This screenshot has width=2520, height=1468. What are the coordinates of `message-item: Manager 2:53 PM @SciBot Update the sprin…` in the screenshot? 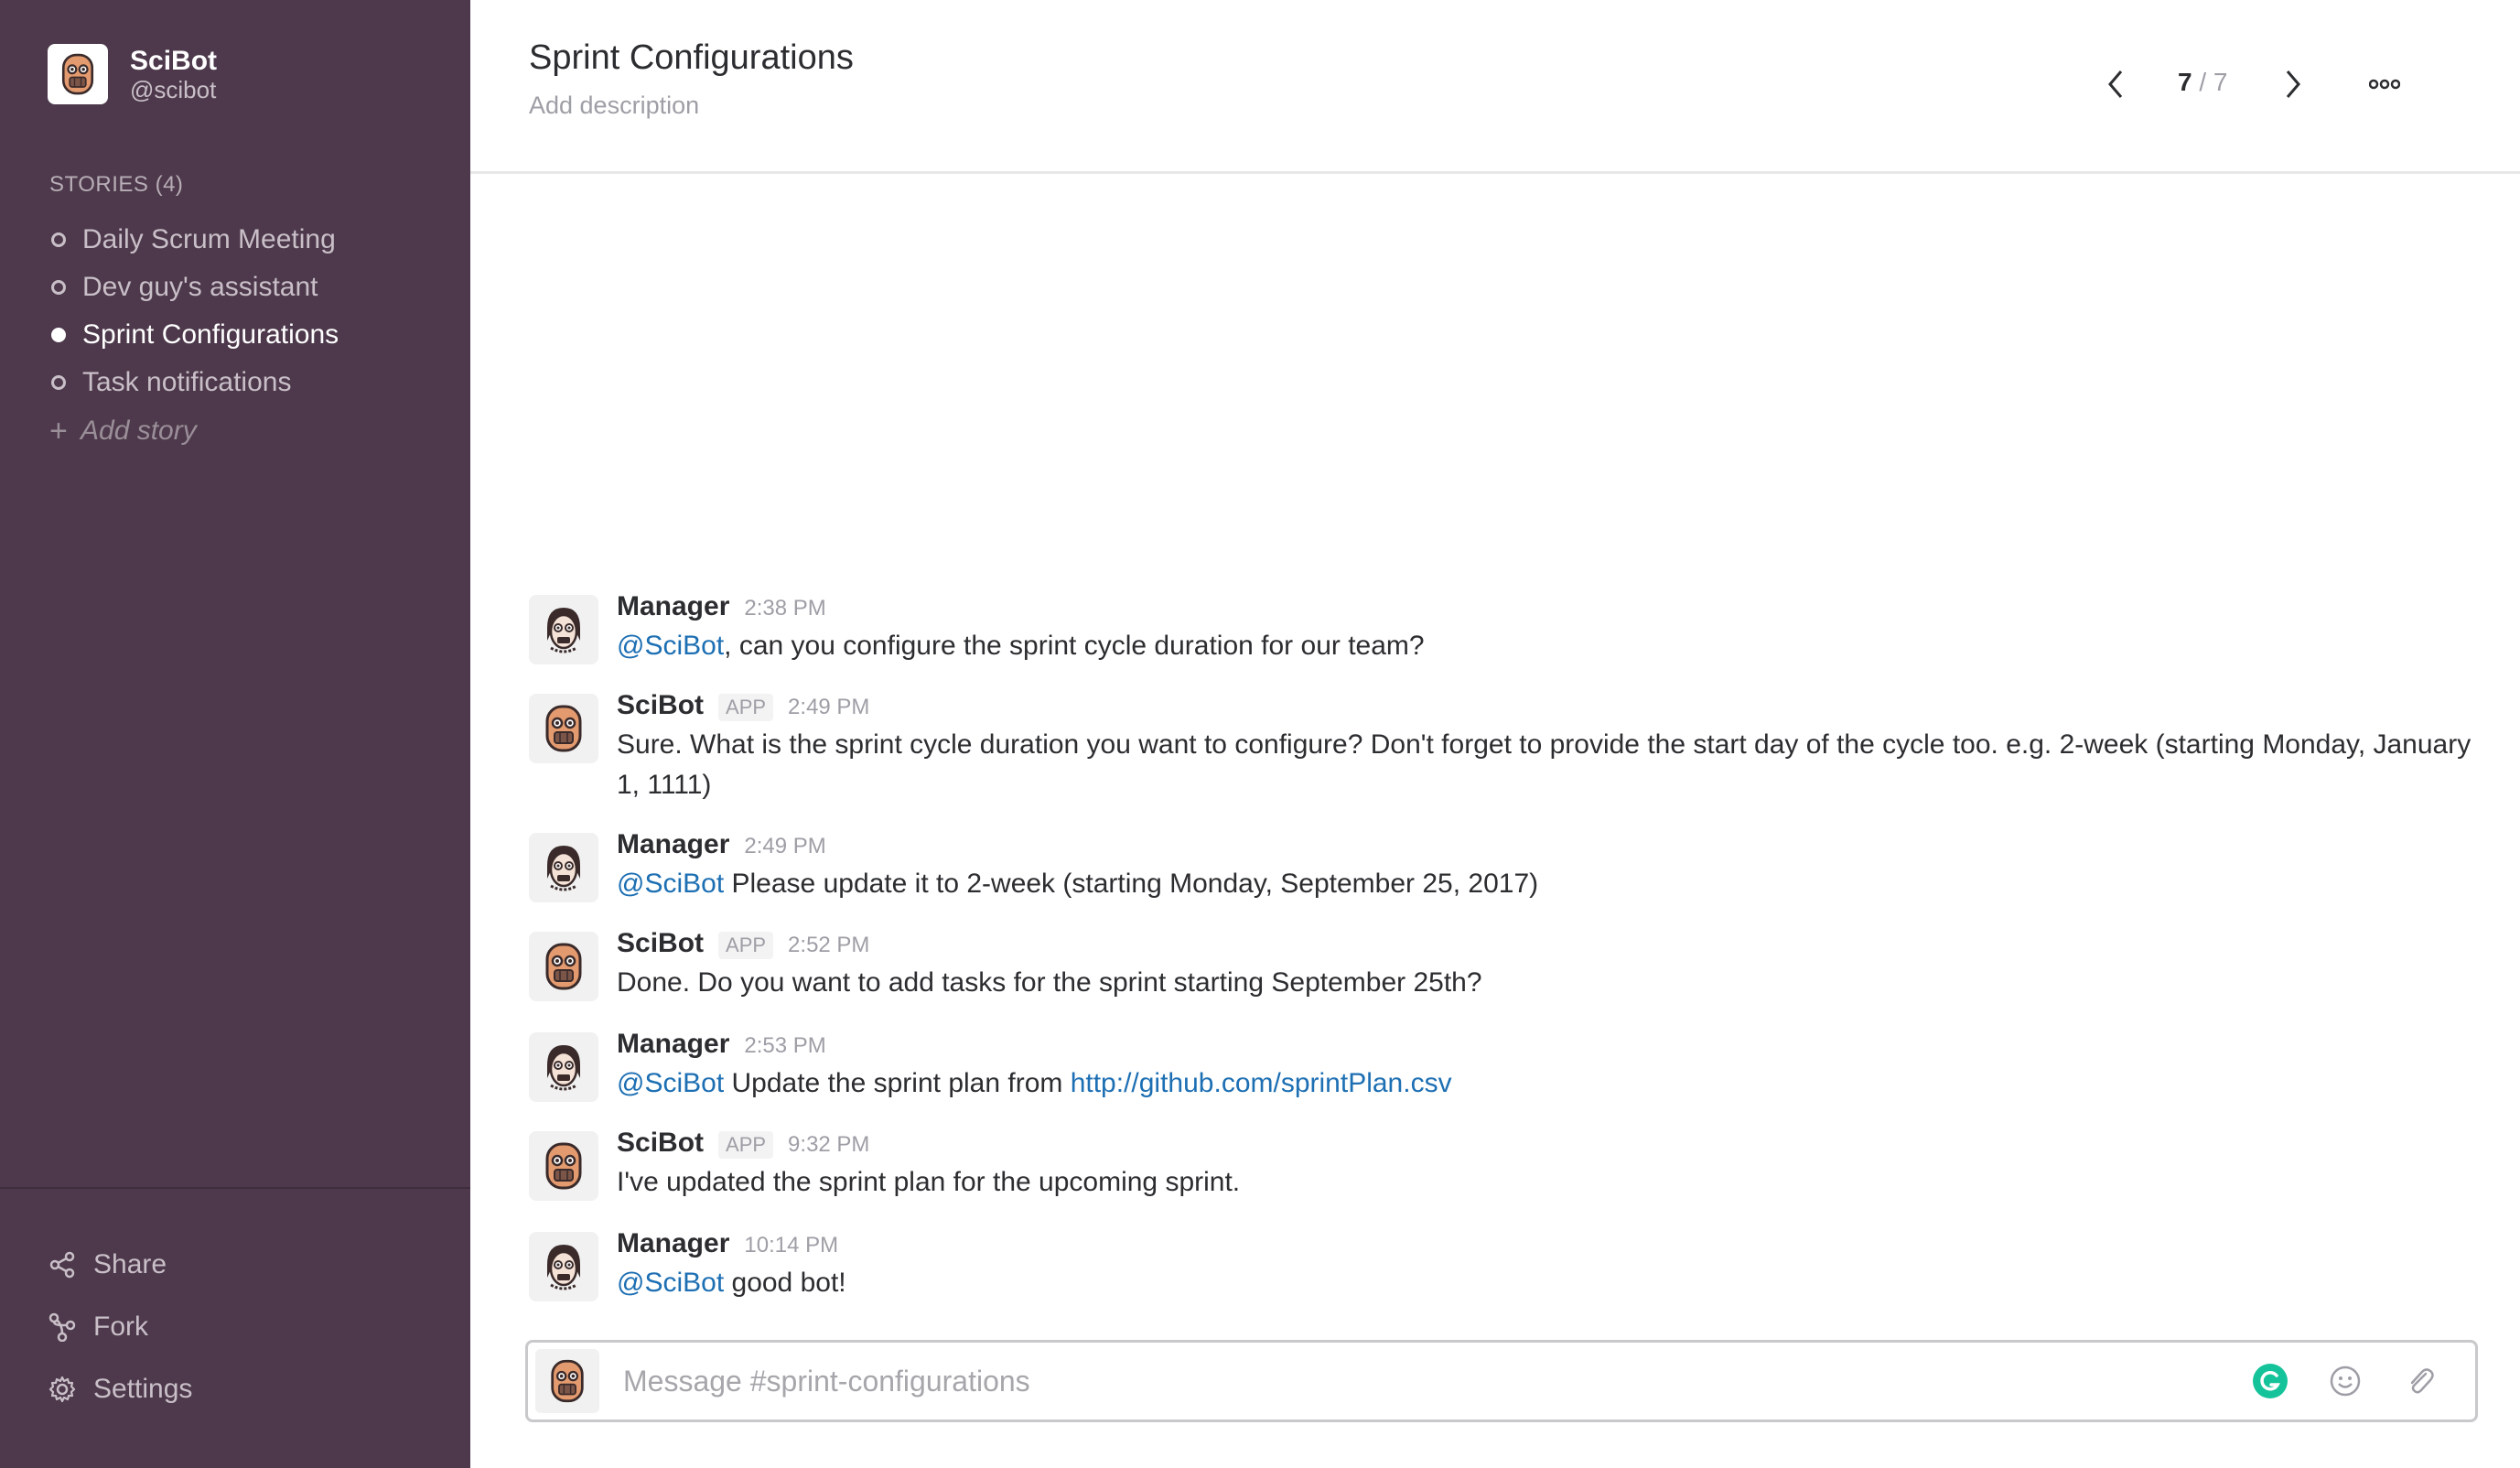 It's located at (1517, 1072).